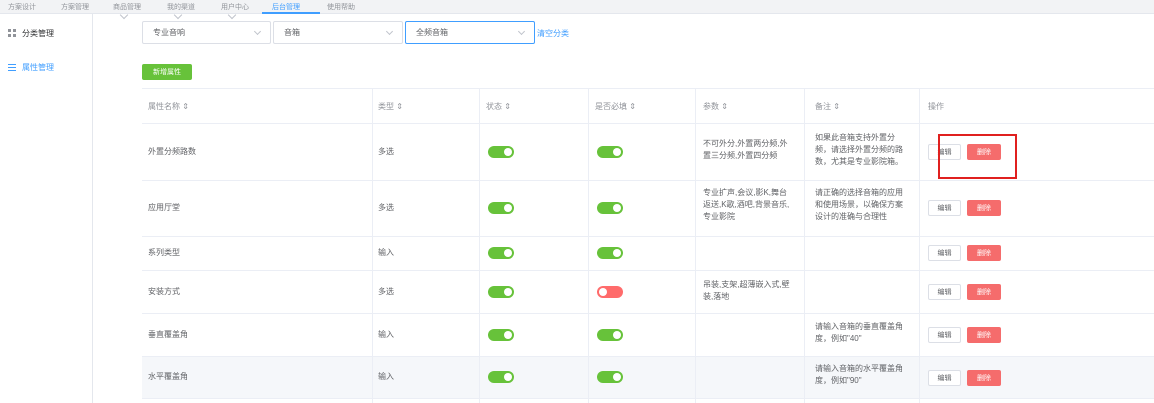 This screenshot has width=1154, height=403. What do you see at coordinates (470, 32) in the screenshot?
I see `category-select-level3: 全频音箱` at bounding box center [470, 32].